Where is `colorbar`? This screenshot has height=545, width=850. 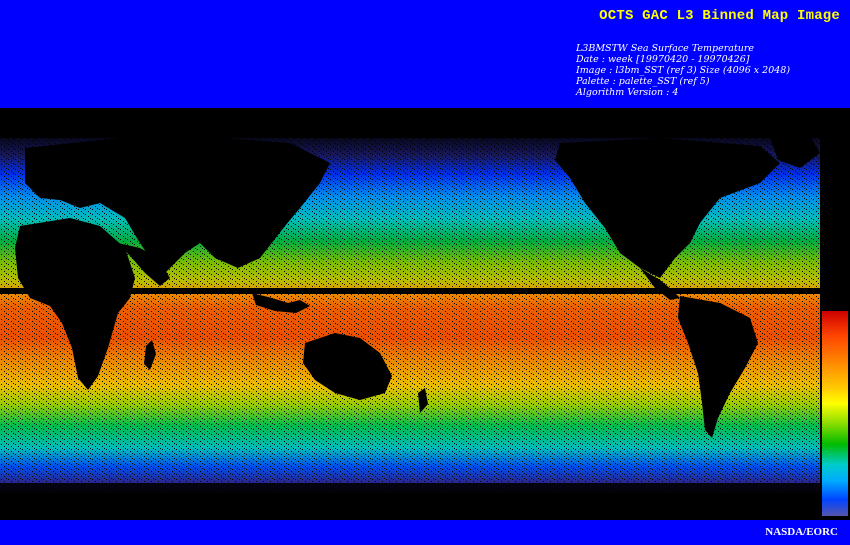 colorbar is located at coordinates (835, 413).